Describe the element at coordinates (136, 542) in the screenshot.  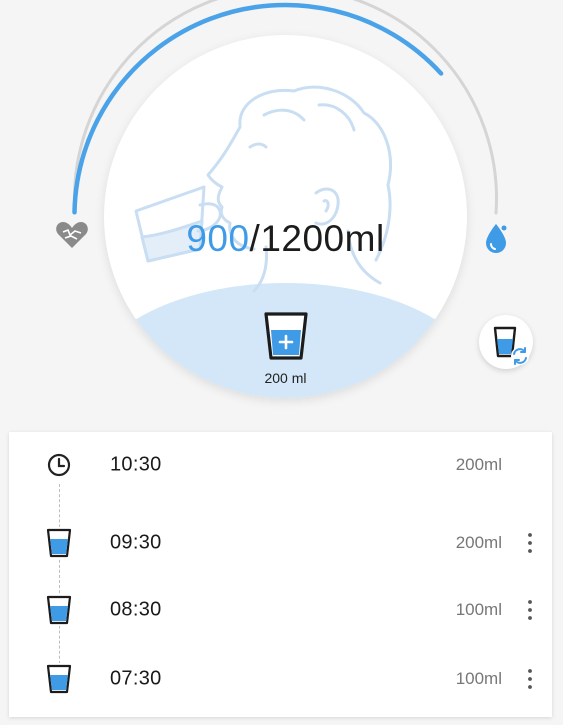
I see `record-time: 09:30` at that location.